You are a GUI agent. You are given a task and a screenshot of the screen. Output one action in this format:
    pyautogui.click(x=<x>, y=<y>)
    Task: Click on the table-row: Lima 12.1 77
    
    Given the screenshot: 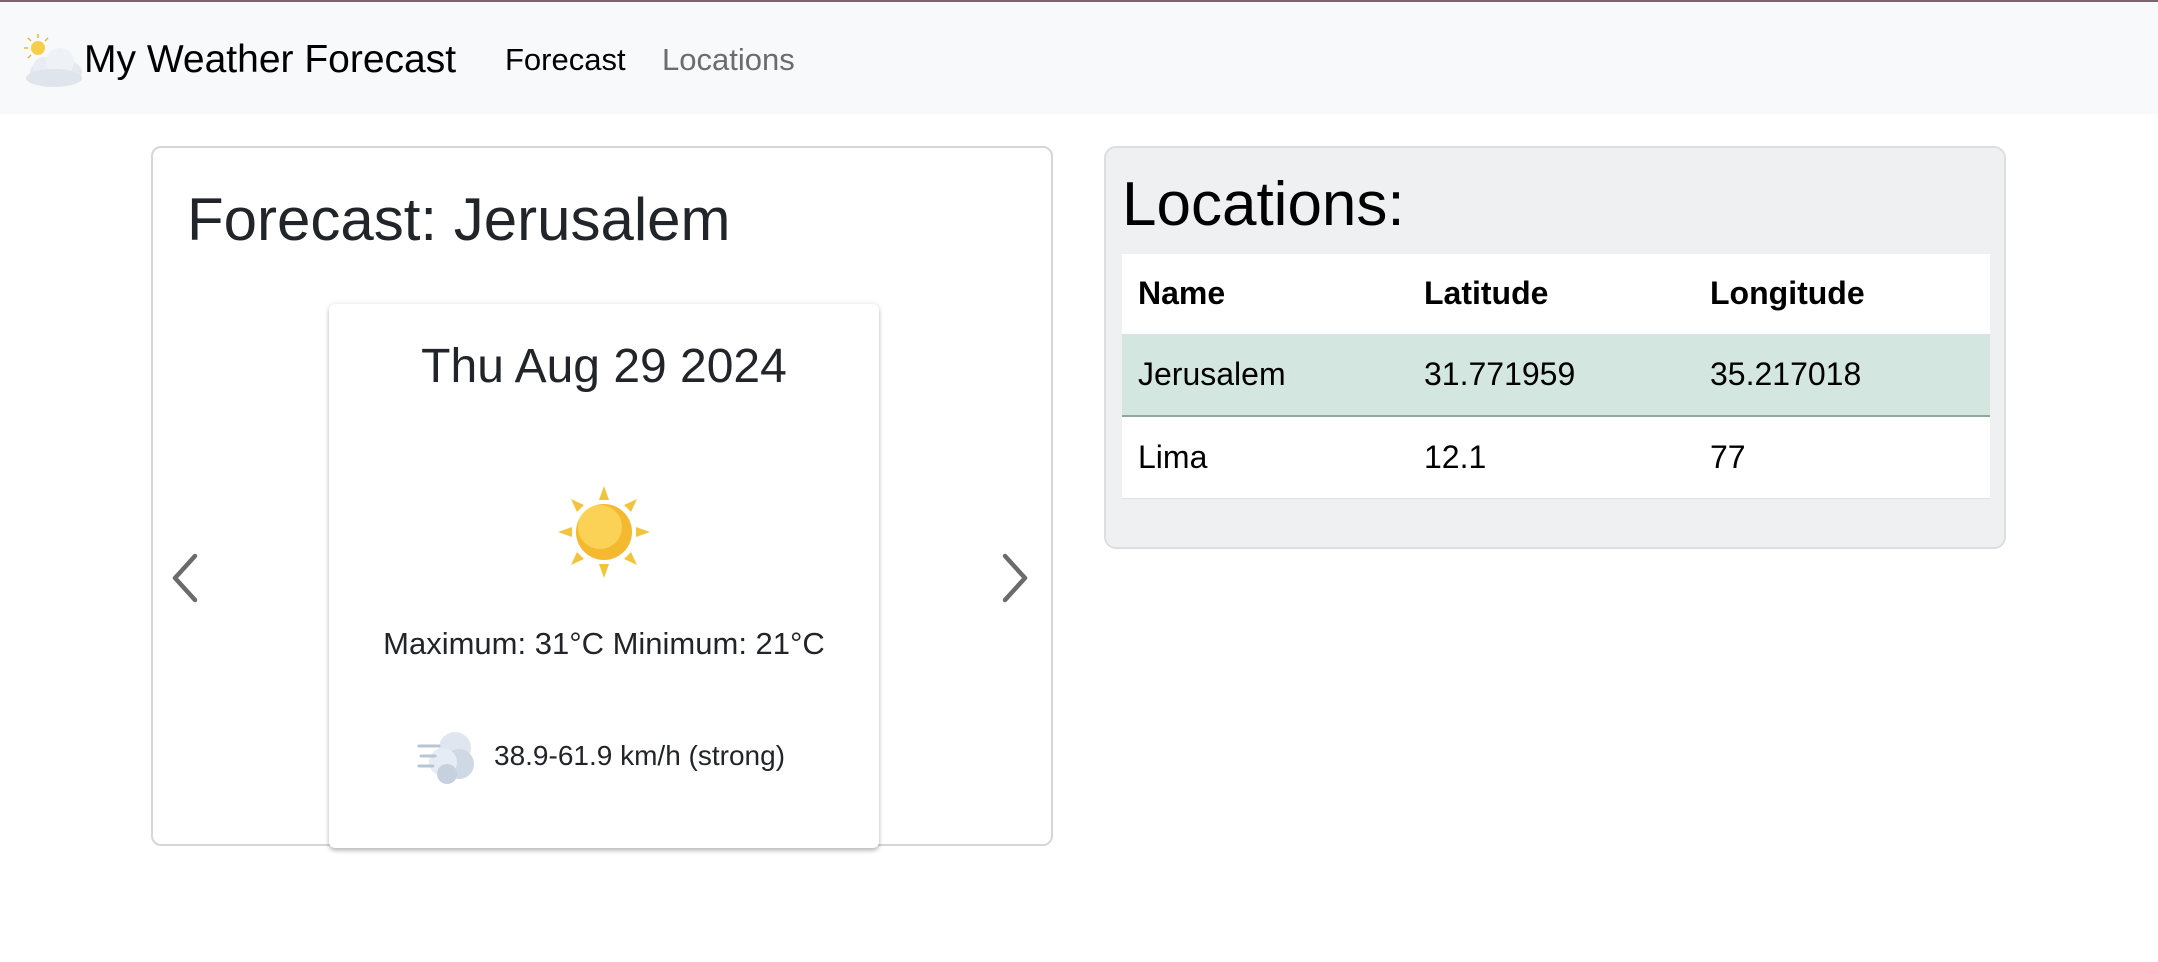 What is the action you would take?
    pyautogui.click(x=1556, y=457)
    